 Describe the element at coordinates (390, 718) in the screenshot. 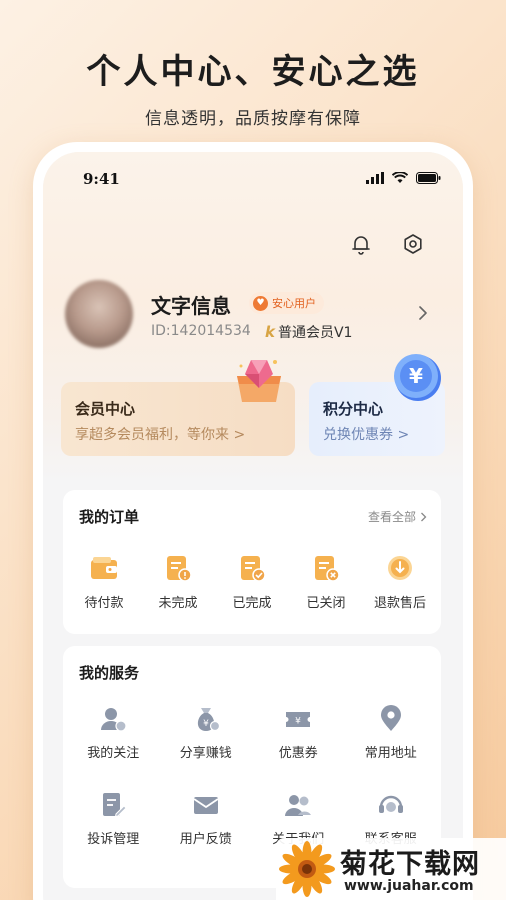

I see `location-pin-icon` at that location.